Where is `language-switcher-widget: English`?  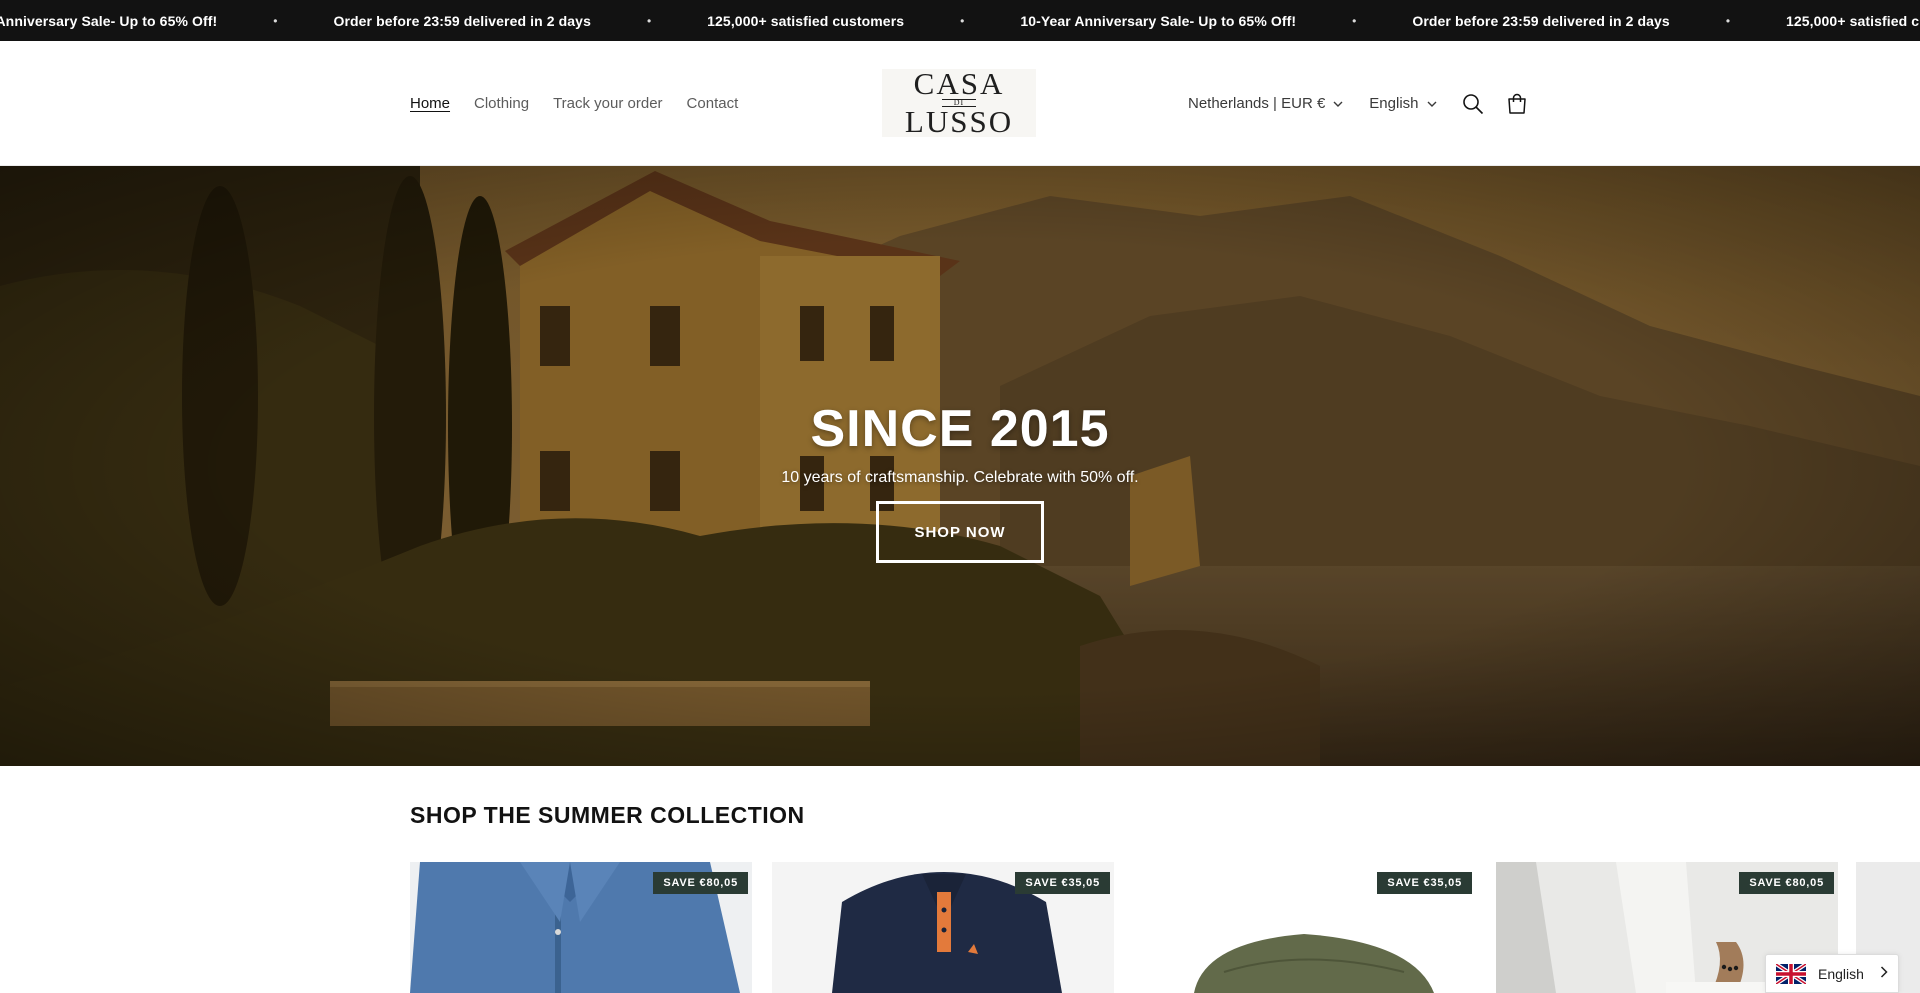
language-switcher-widget: English is located at coordinates (1832, 973).